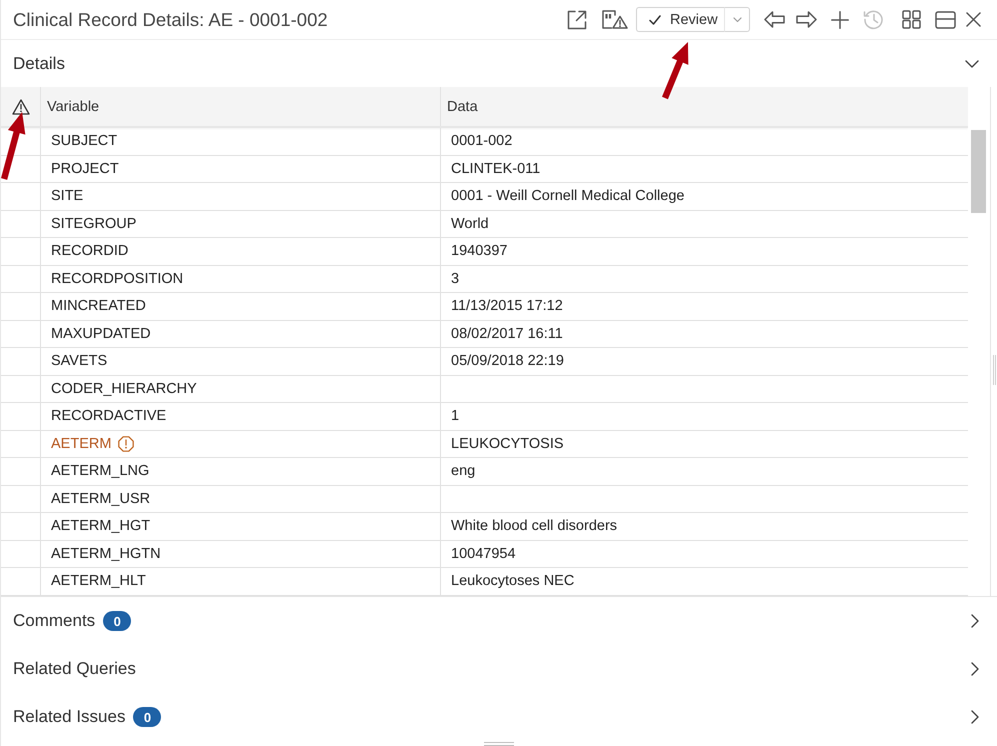 This screenshot has height=746, width=997. Describe the element at coordinates (704, 526) in the screenshot. I see `table-cell: White blood cell disorders` at that location.